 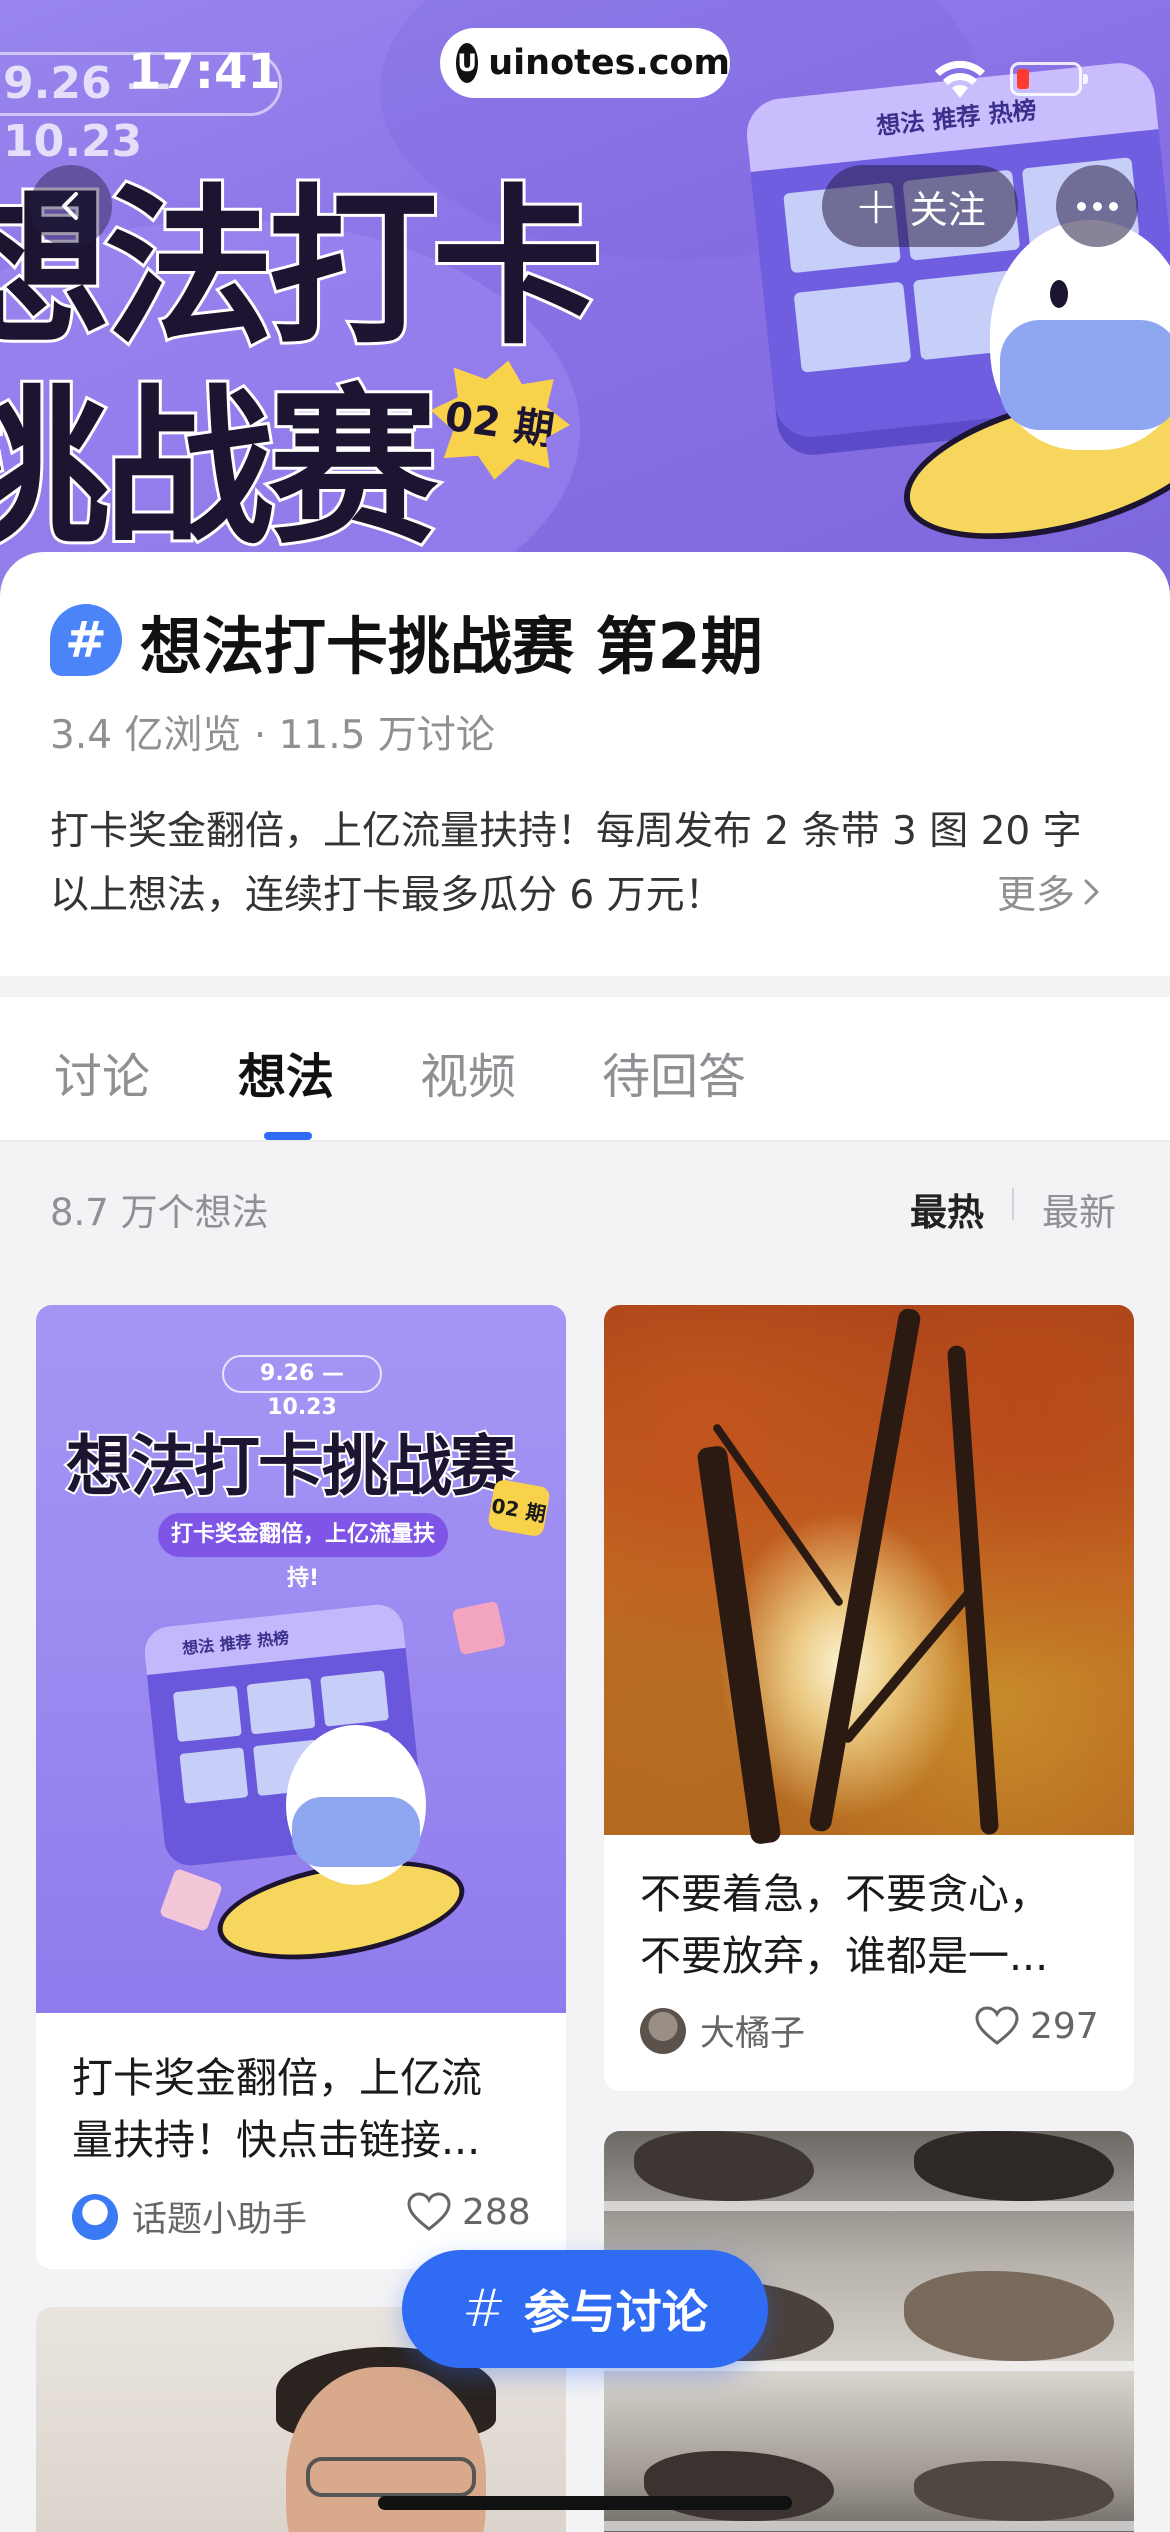 I want to click on idea-card: 不要着急，不要贪心， 不要放弃，谁都是一... 大橘子 297, so click(x=869, y=1698).